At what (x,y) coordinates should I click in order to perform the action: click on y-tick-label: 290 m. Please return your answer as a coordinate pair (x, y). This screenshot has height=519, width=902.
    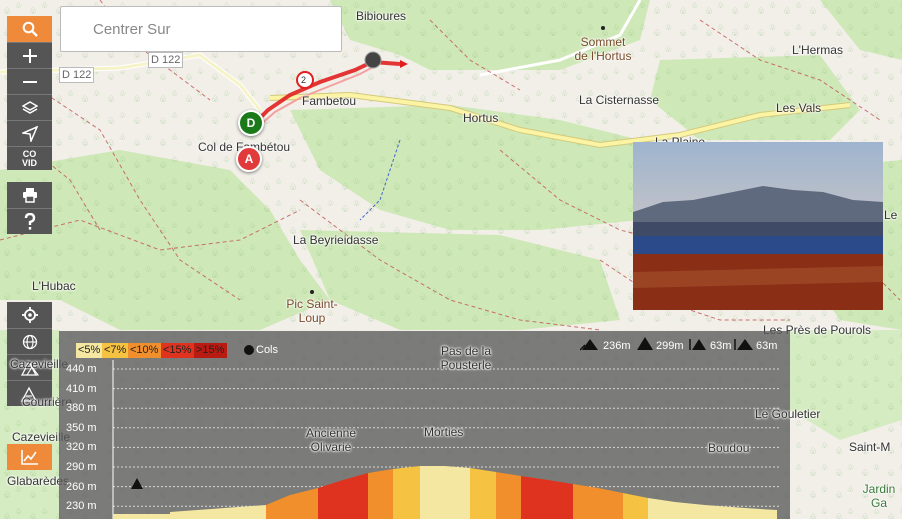
    Looking at the image, I should click on (81, 467).